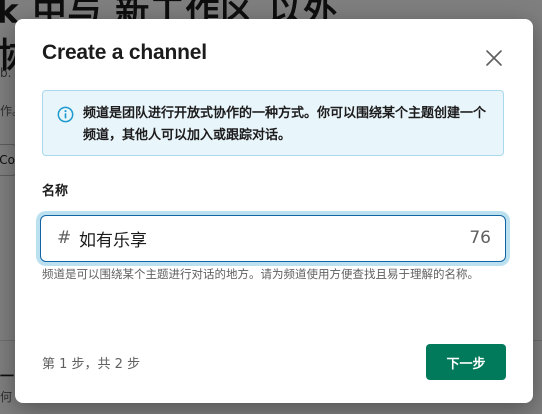 The width and height of the screenshot is (542, 414). What do you see at coordinates (260, 274) in the screenshot?
I see `name-helper-text: 频道是可以围绕某个主题进行对话的地方。请为频道使用方便查找且易于理解的名称。` at bounding box center [260, 274].